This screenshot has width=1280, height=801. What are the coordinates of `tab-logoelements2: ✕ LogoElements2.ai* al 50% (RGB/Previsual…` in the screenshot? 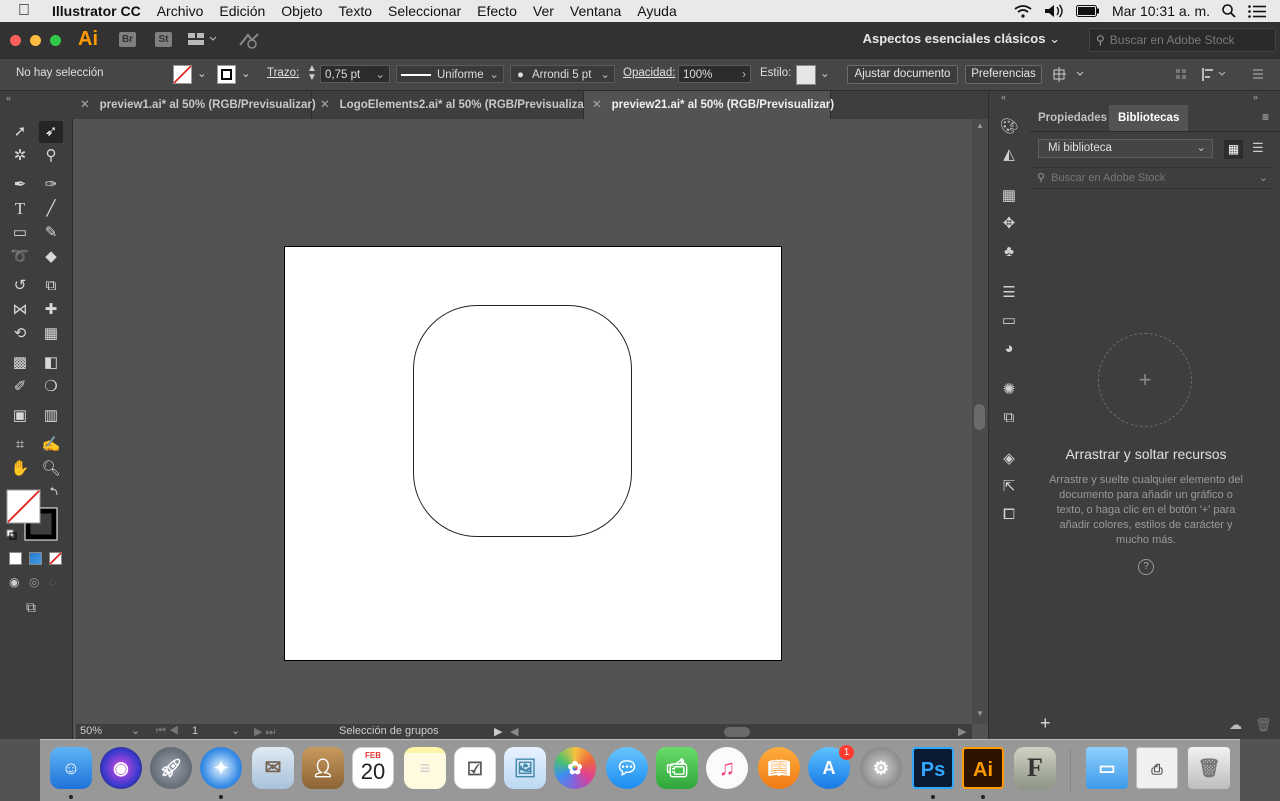 It's located at (452, 105).